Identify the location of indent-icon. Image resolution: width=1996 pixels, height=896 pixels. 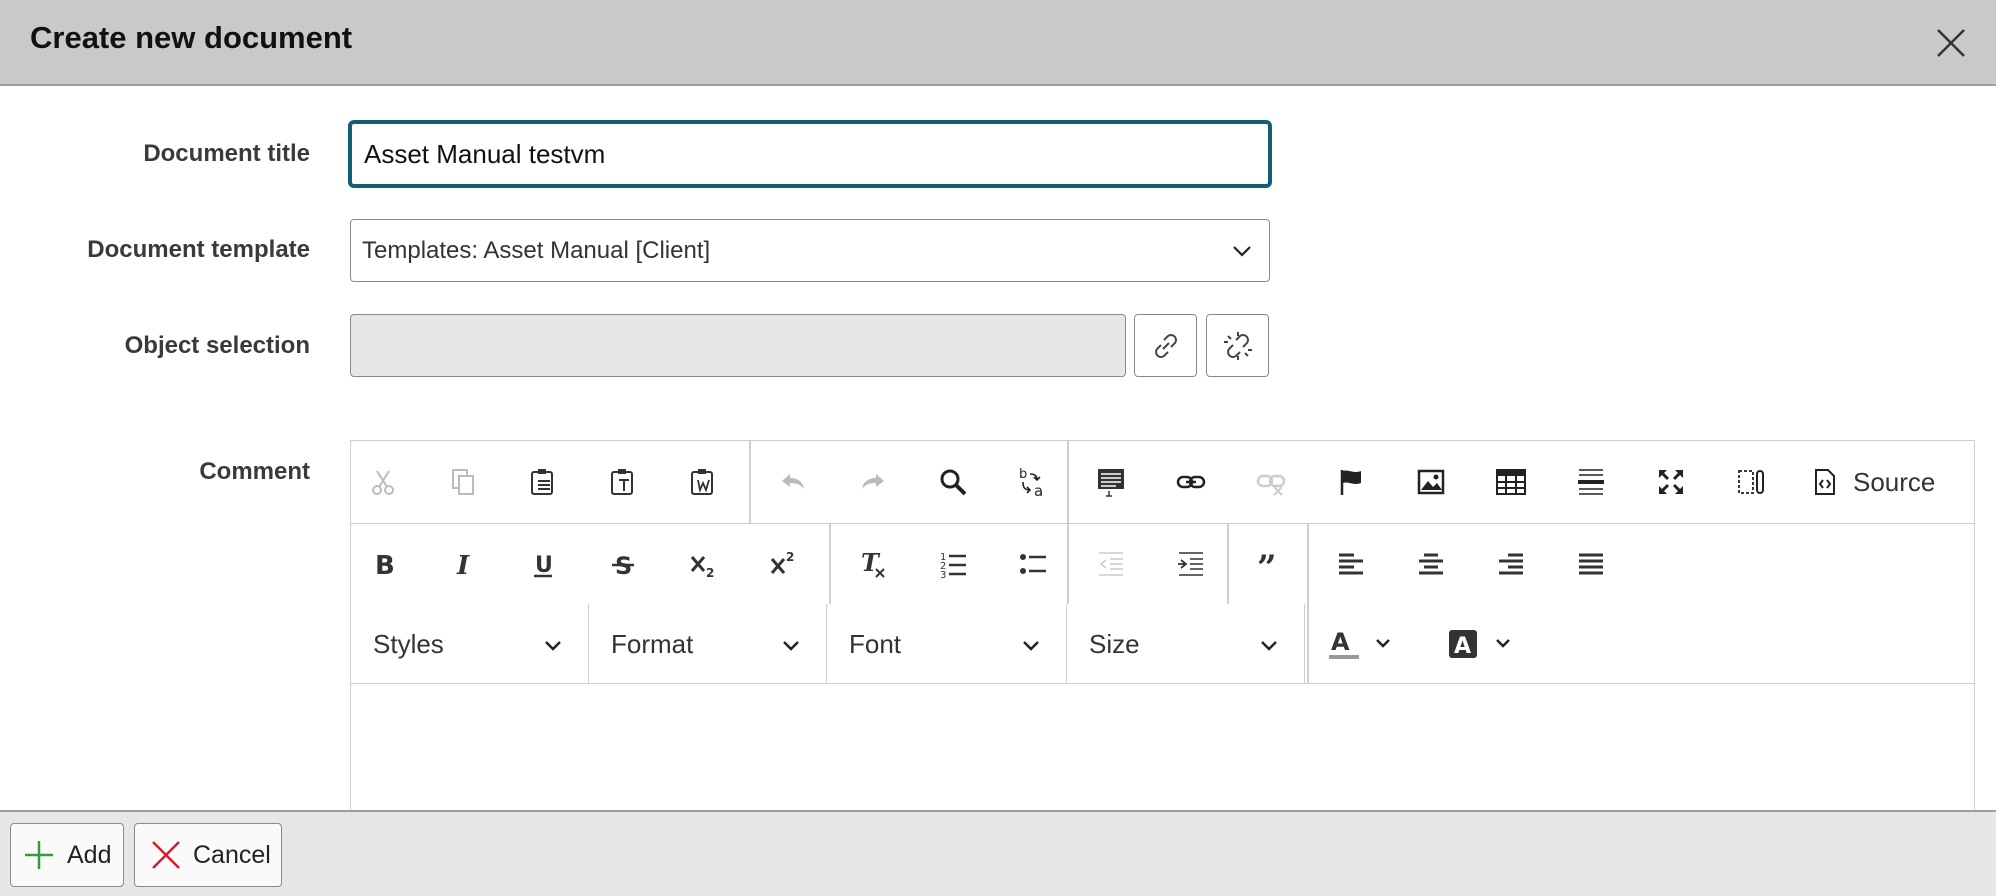
(1191, 564).